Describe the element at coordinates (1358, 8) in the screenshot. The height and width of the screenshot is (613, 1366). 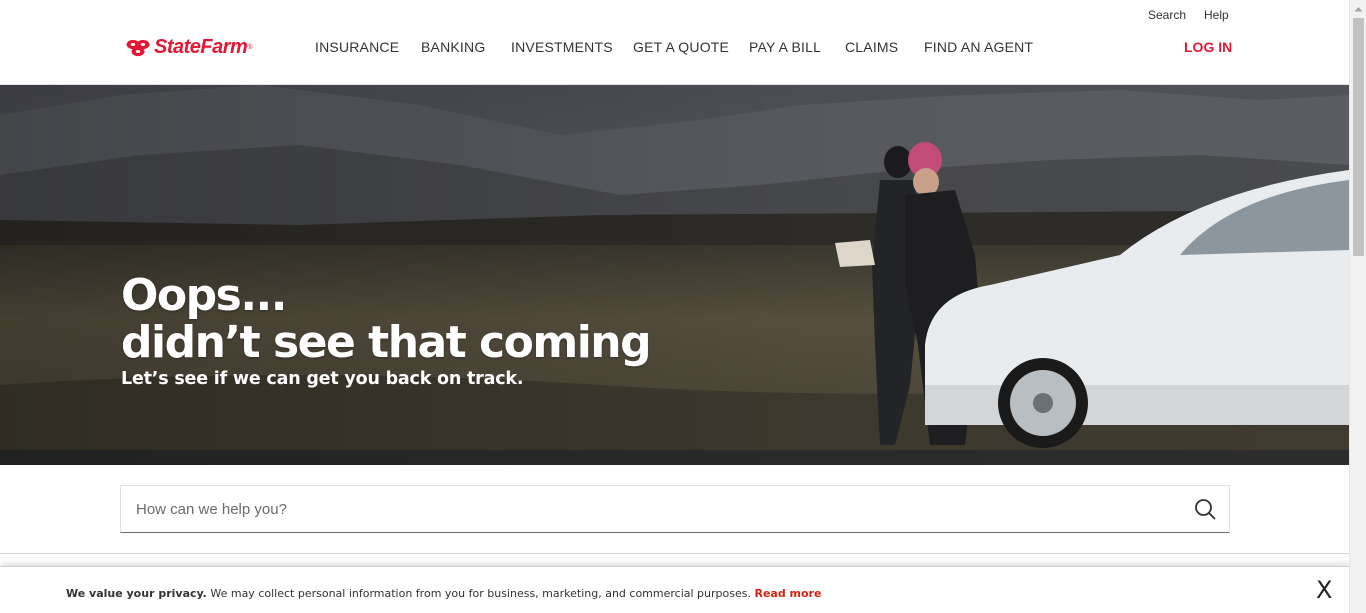
I see `scroll-up-arrow-icon` at that location.